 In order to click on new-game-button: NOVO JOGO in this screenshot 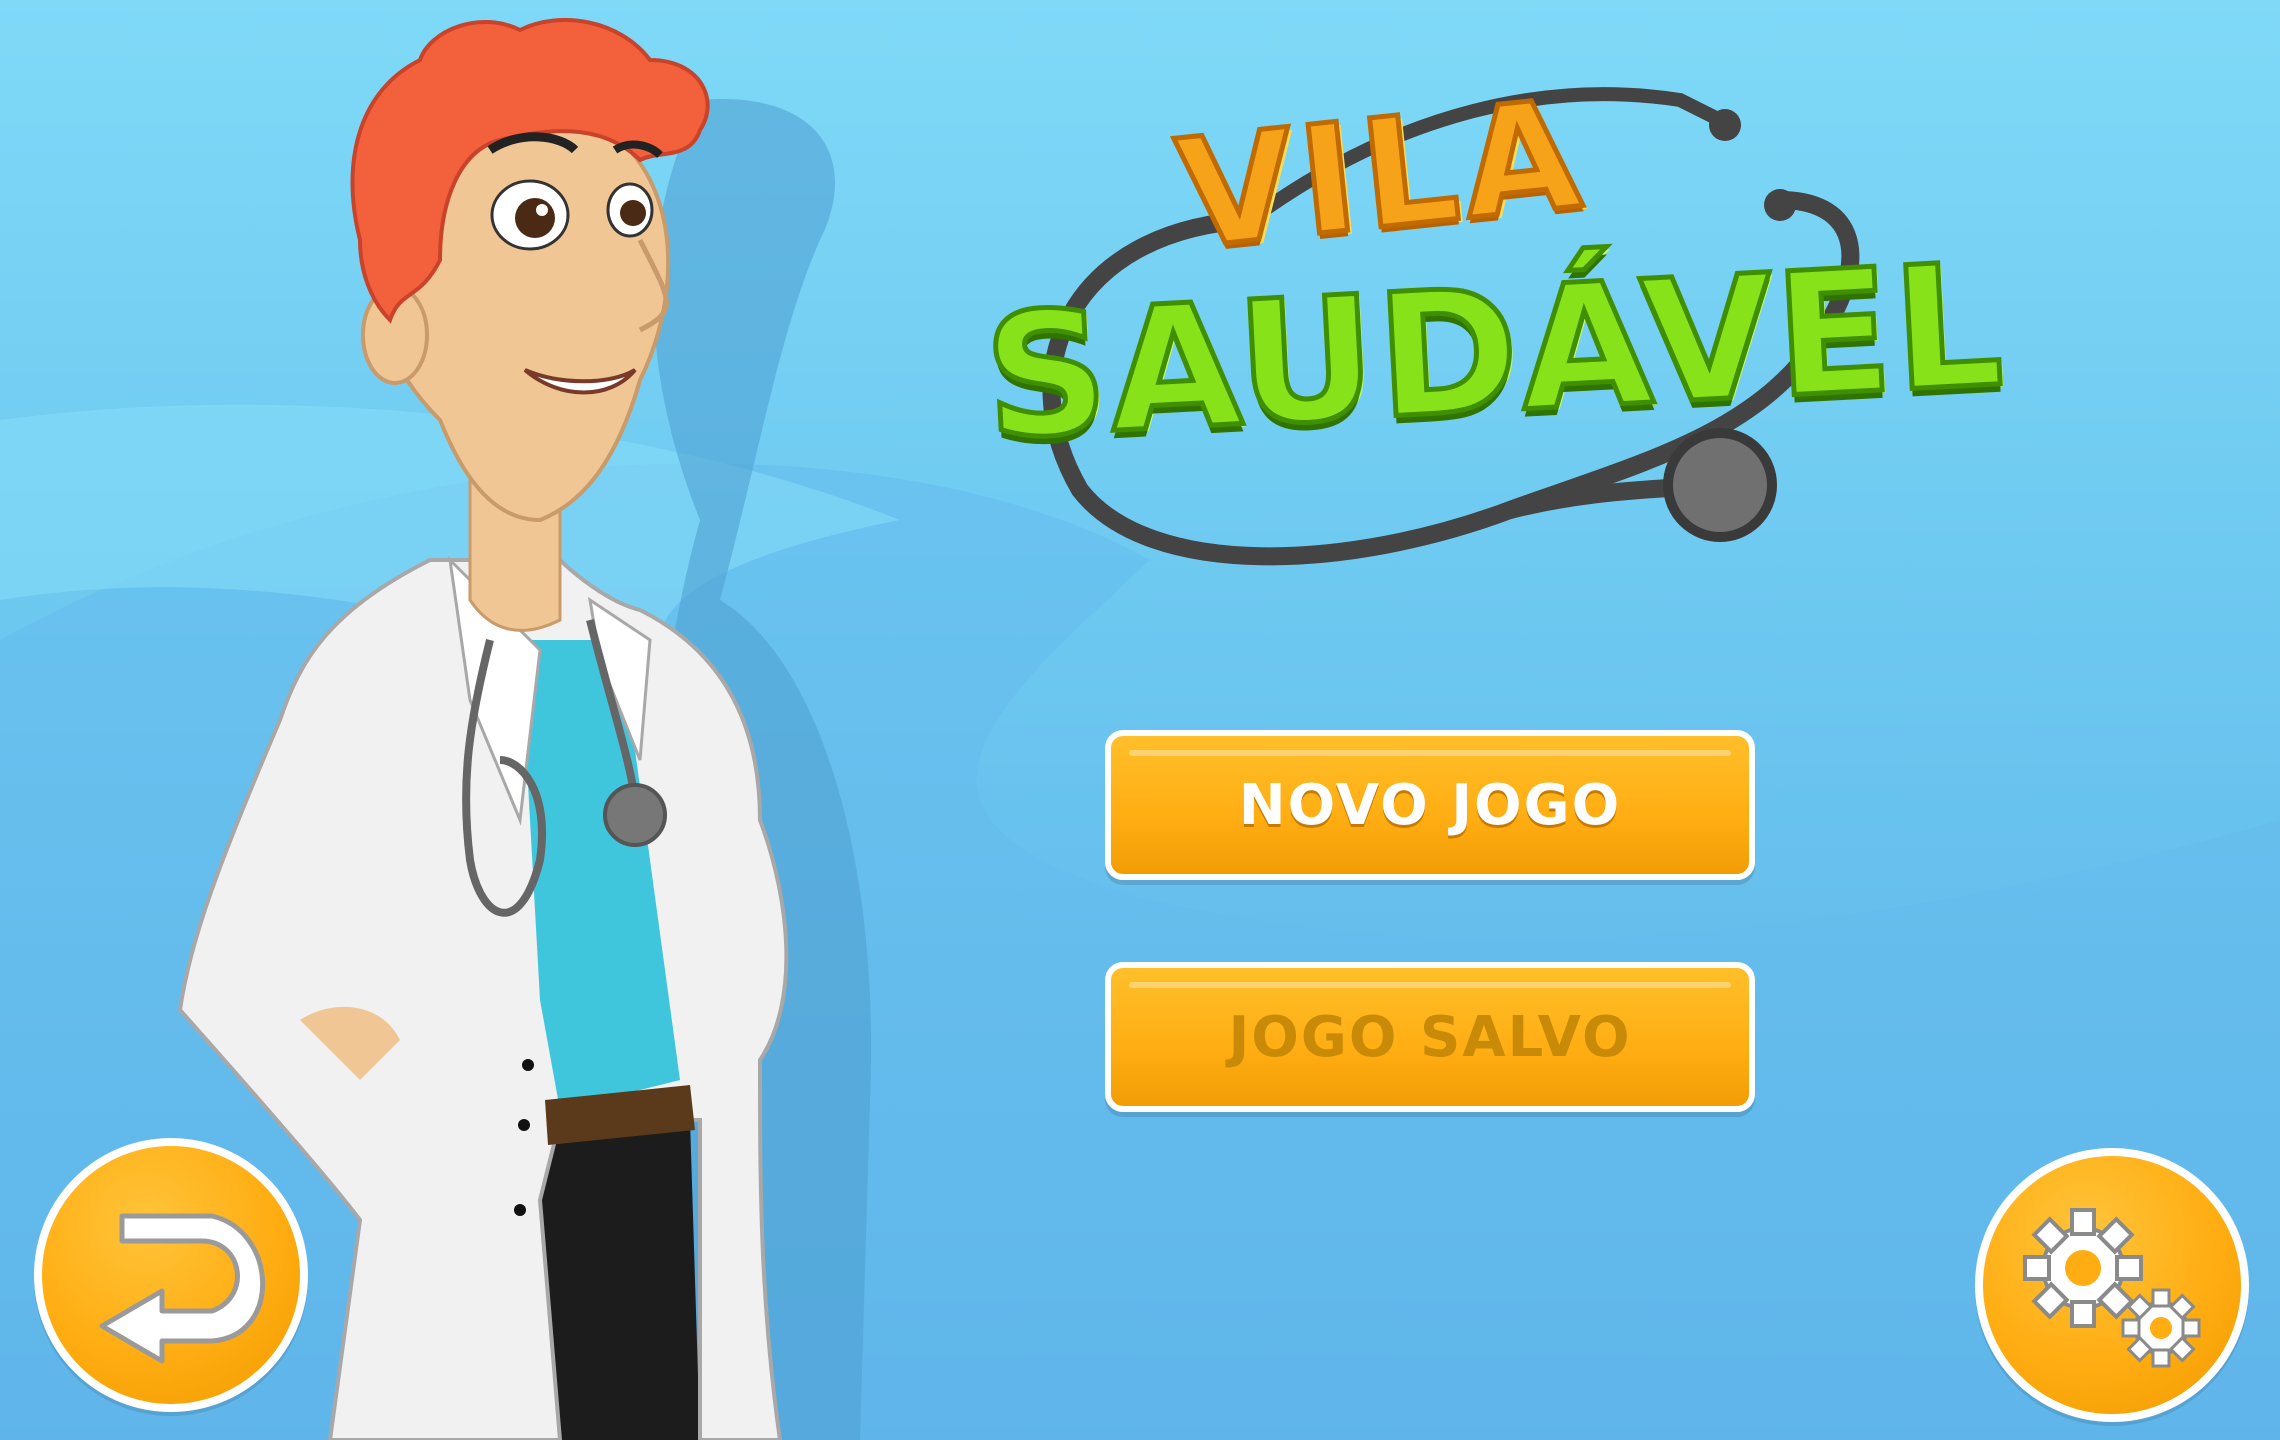, I will do `click(1430, 805)`.